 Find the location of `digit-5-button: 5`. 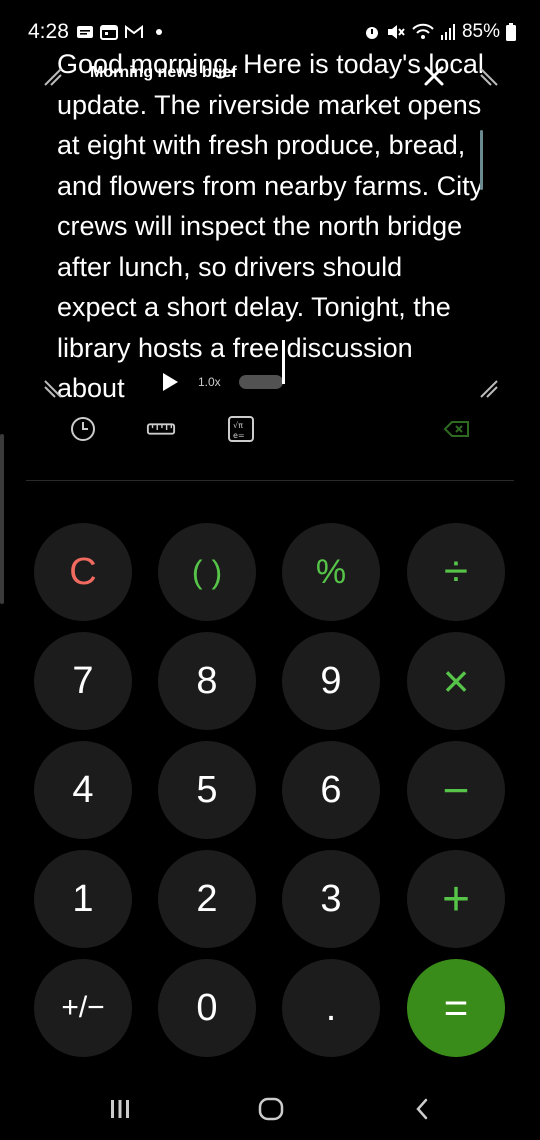

digit-5-button: 5 is located at coordinates (207, 790).